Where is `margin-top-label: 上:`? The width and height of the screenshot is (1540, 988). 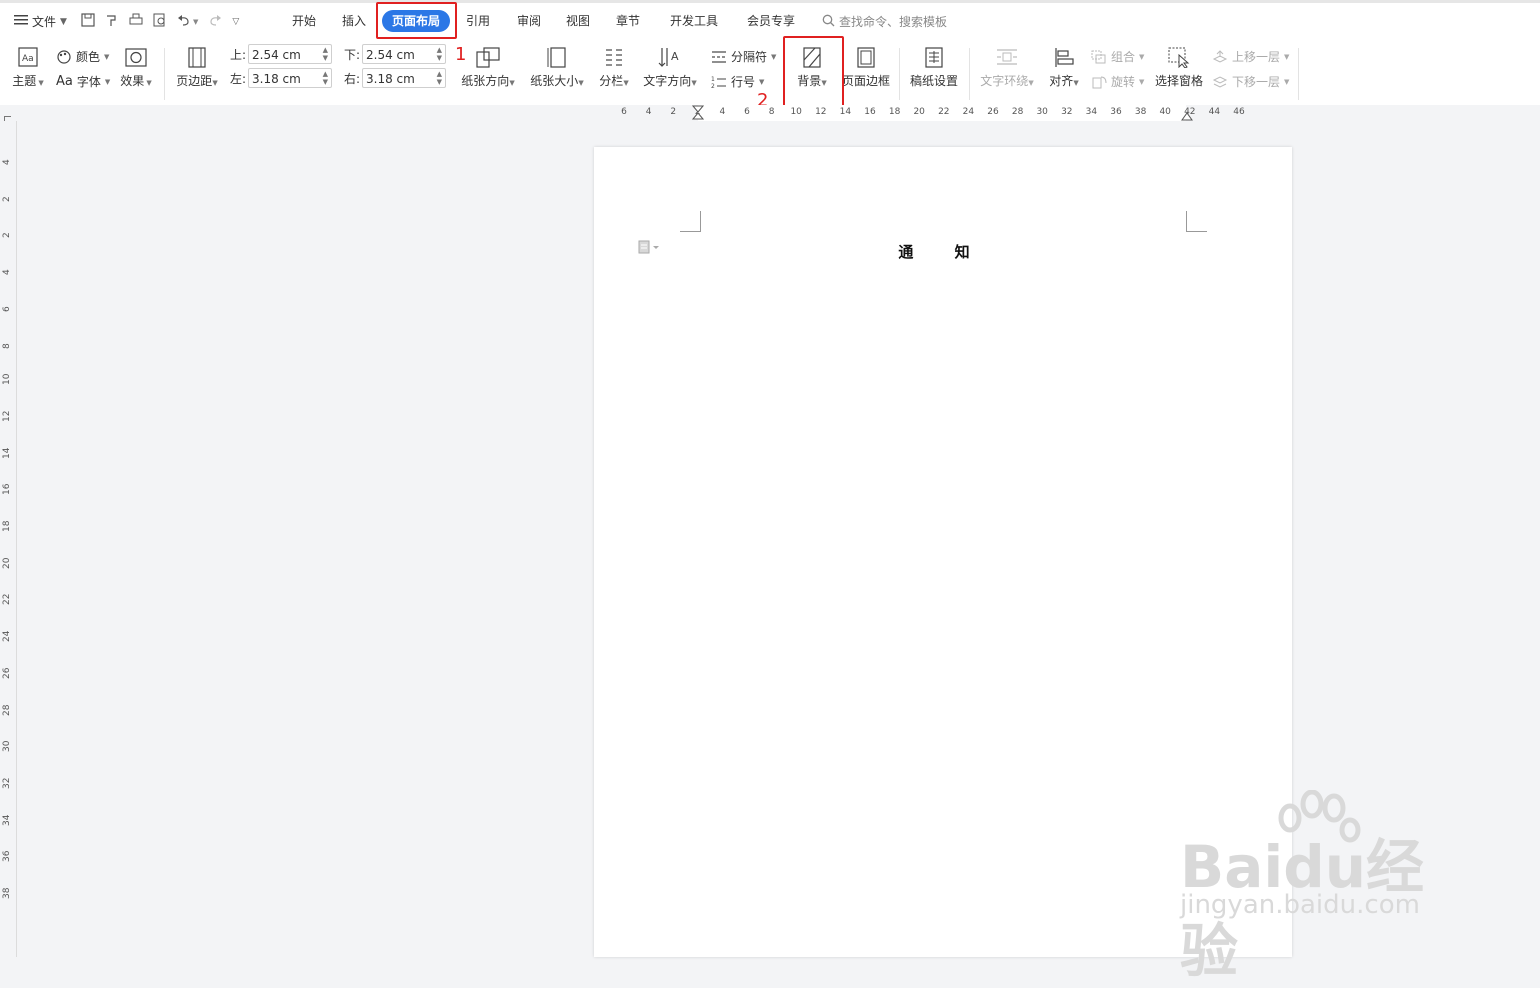
margin-top-label: 上: is located at coordinates (238, 54).